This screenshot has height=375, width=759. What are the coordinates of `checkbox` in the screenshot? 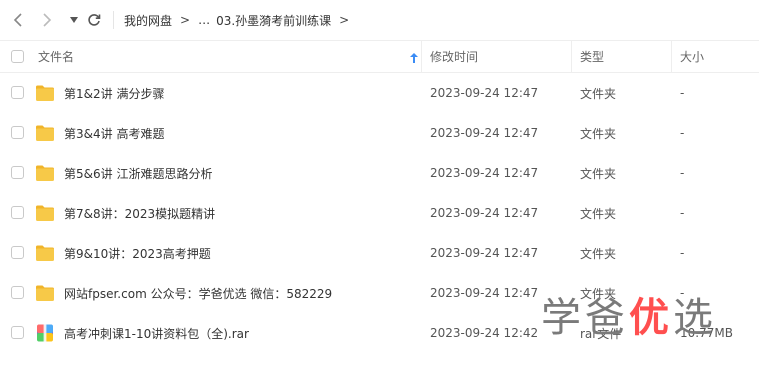 It's located at (17, 56).